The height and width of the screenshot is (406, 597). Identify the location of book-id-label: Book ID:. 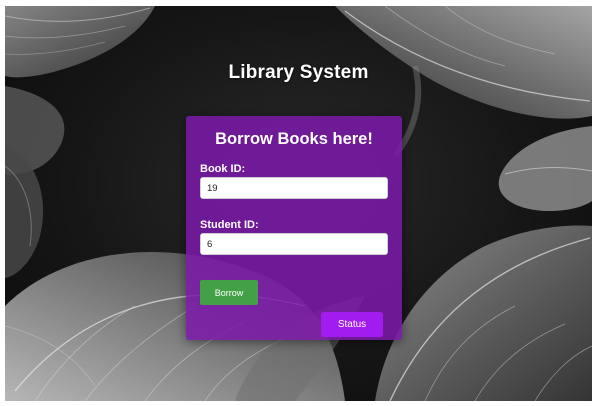
(223, 169).